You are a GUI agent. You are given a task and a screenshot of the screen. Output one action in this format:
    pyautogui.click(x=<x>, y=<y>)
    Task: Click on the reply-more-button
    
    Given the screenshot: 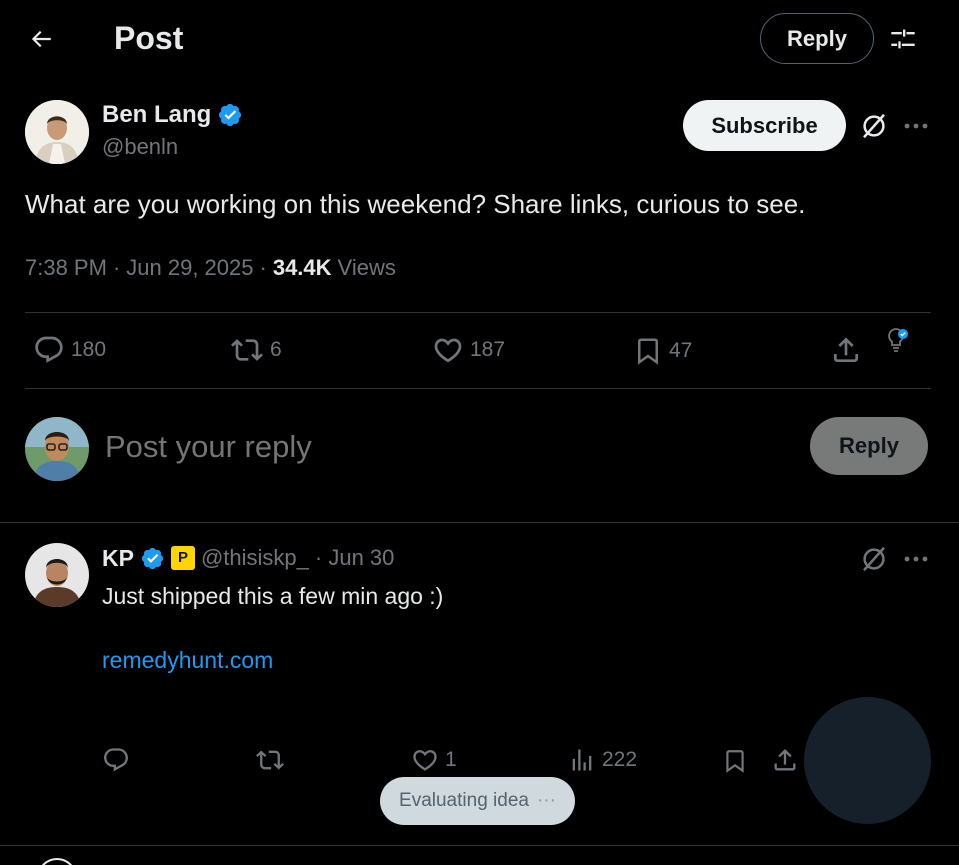 What is the action you would take?
    pyautogui.click(x=916, y=559)
    